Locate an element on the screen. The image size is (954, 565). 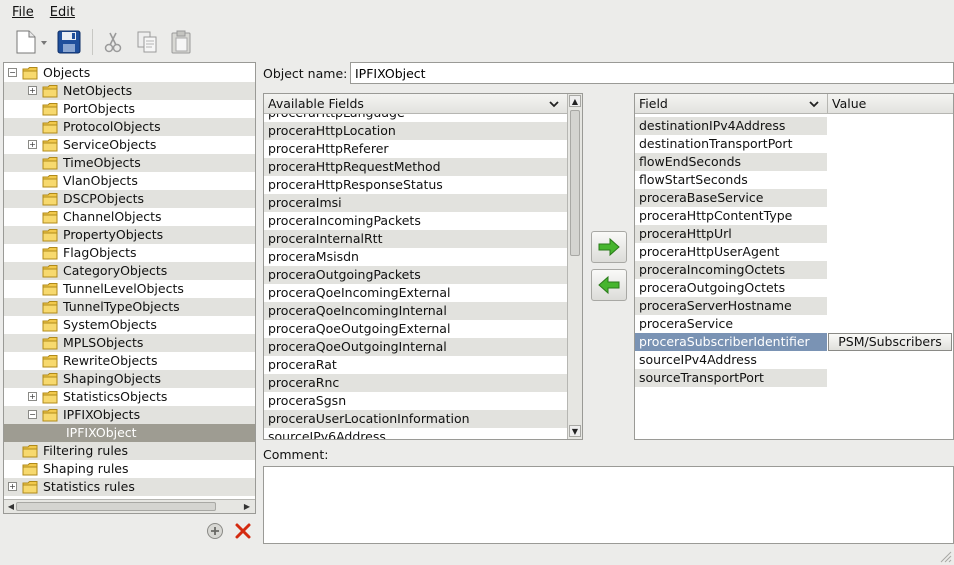
menu-file: File is located at coordinates (23, 12).